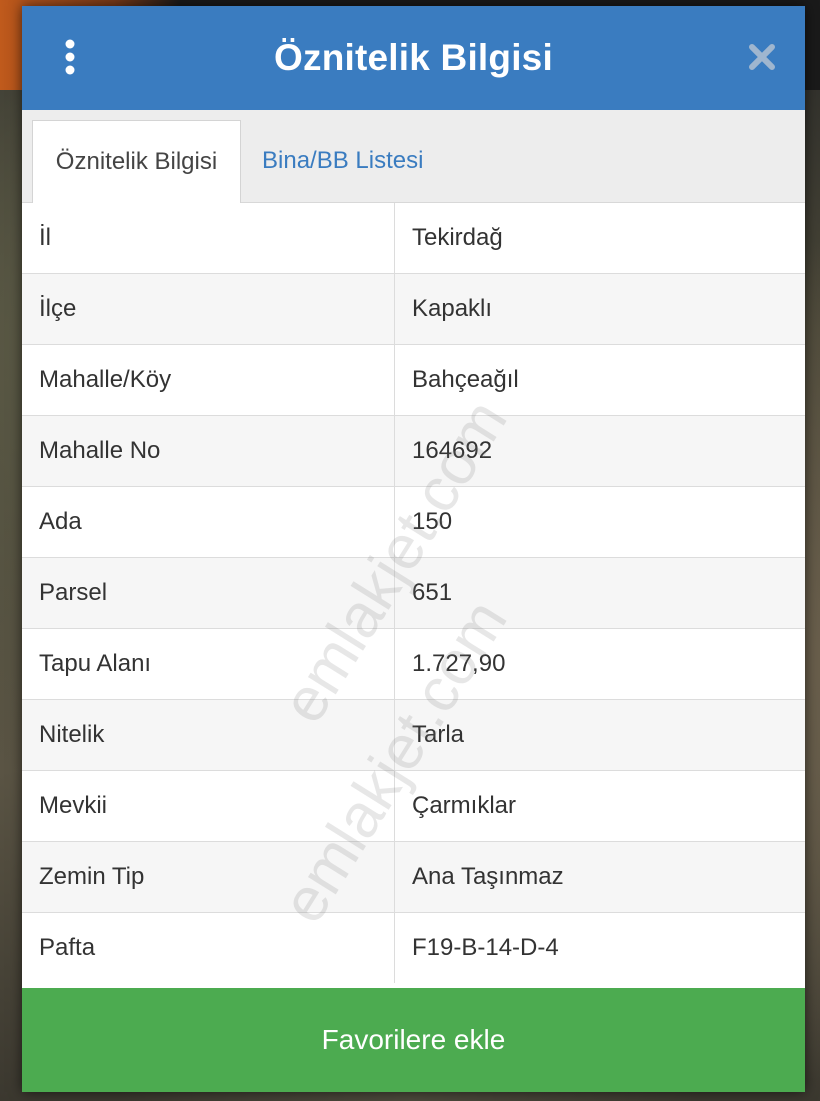  I want to click on tab-attribute-info: Öznitelik Bilgisi, so click(136, 161).